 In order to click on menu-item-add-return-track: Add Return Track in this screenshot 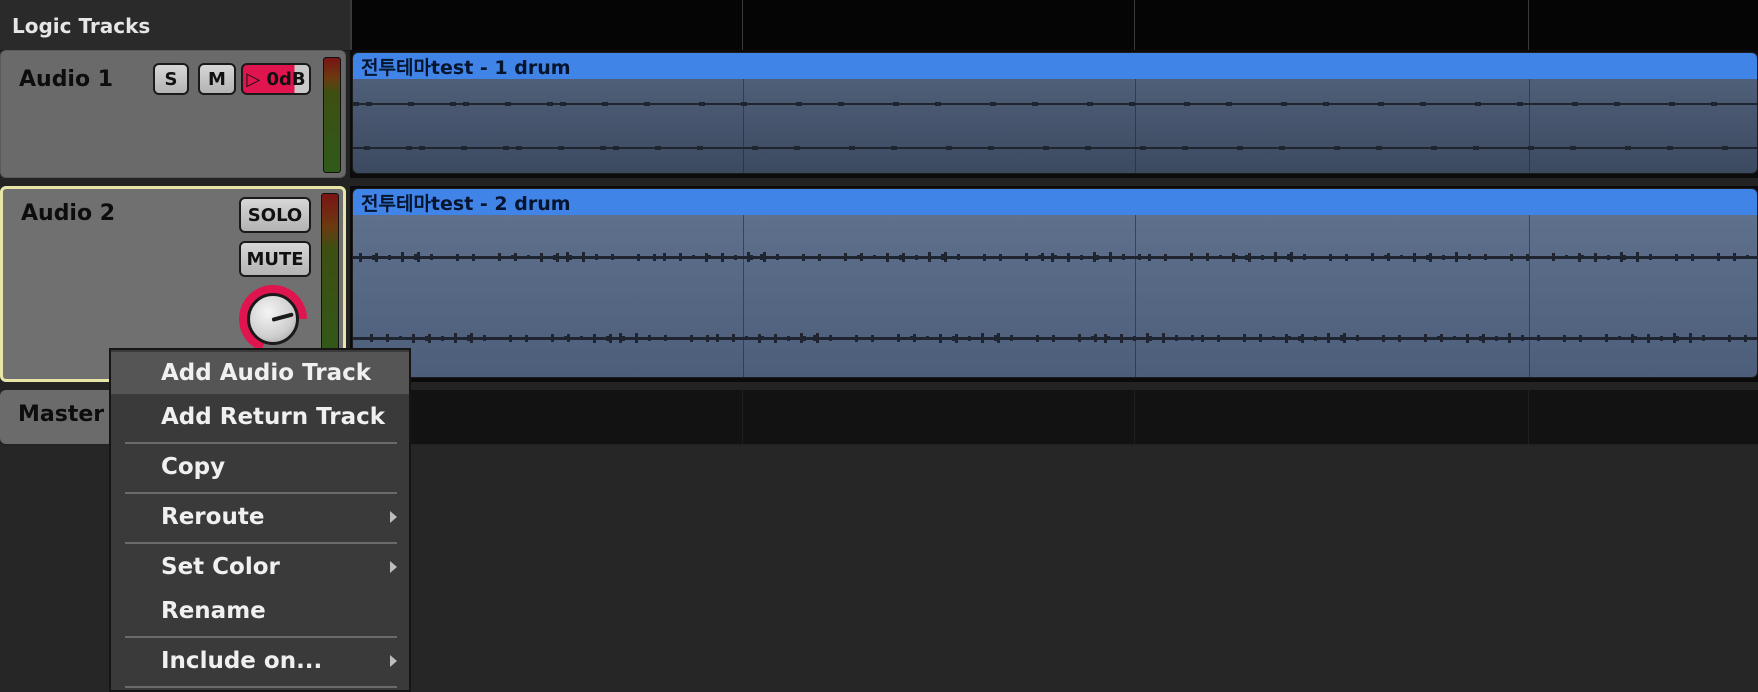, I will do `click(260, 417)`.